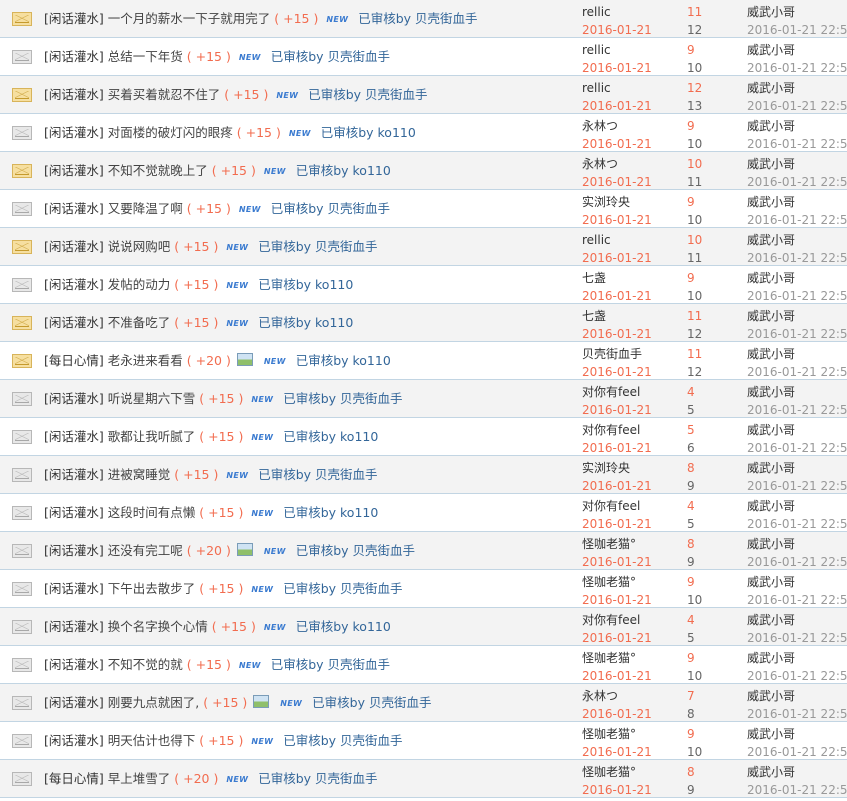 The height and width of the screenshot is (801, 847). Describe the element at coordinates (617, 316) in the screenshot. I see `author-link: 七盏` at that location.